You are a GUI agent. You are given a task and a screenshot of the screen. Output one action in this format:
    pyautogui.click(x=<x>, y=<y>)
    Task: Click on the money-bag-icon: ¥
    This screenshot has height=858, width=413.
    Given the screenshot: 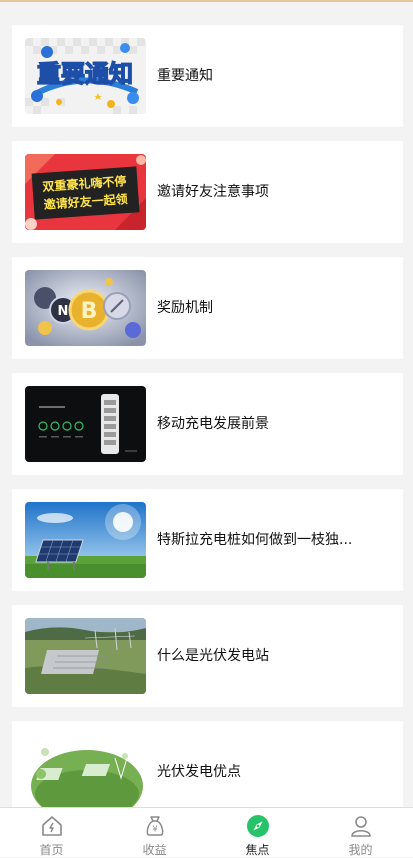 What is the action you would take?
    pyautogui.click(x=155, y=826)
    